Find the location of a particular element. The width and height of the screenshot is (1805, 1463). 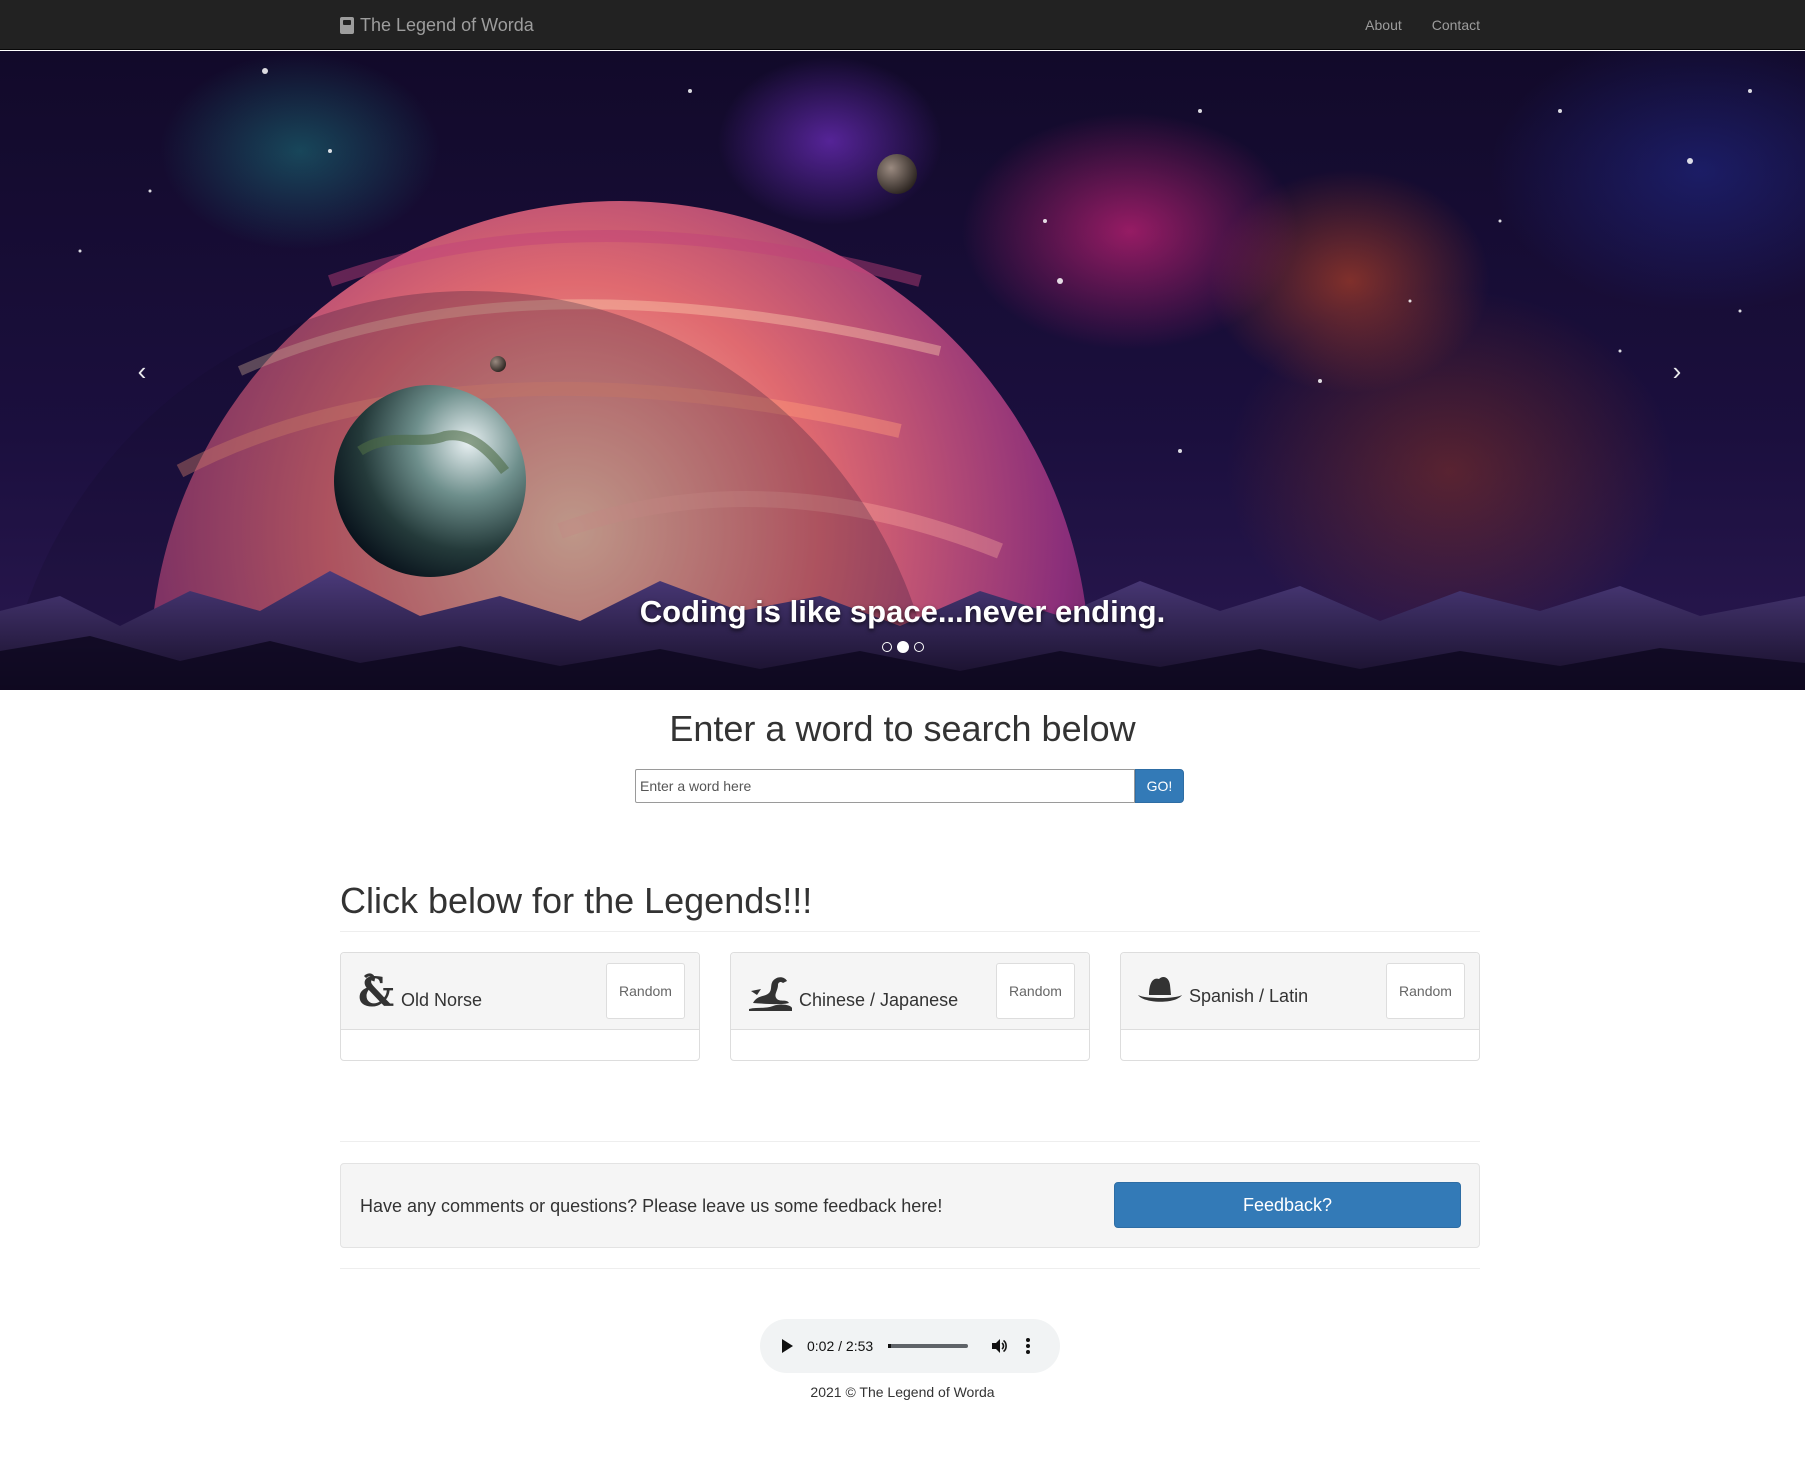

carousel-caption: Coding is like space...never ending. is located at coordinates (902, 611).